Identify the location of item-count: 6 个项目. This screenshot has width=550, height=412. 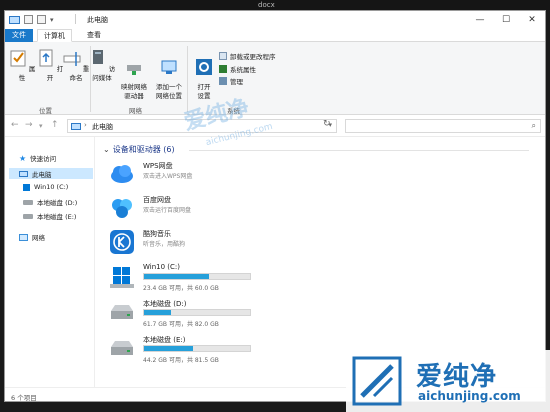
(24, 398).